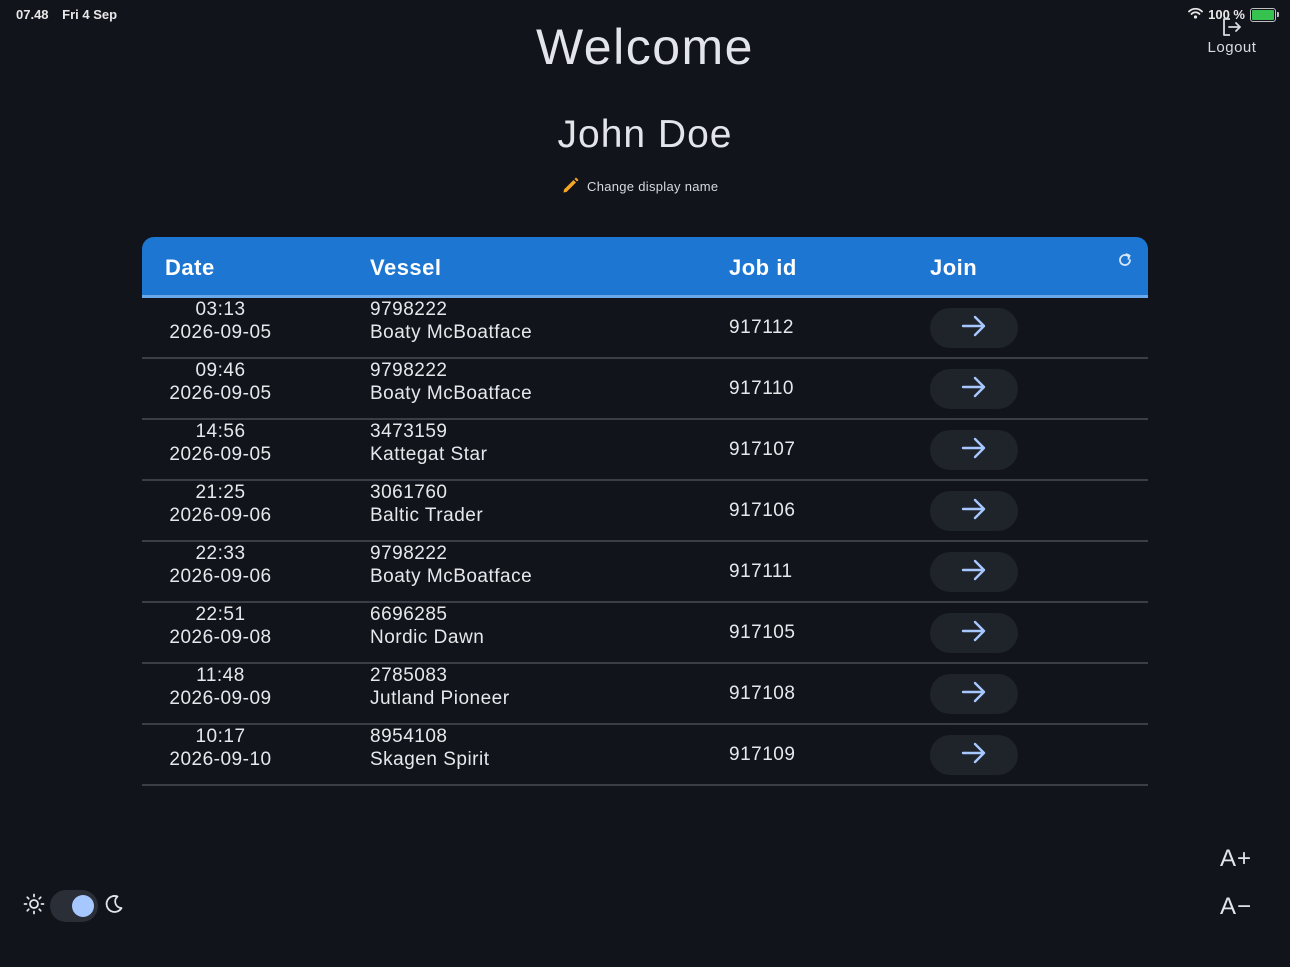 The height and width of the screenshot is (967, 1290). Describe the element at coordinates (761, 388) in the screenshot. I see `job-id-cell: 917110` at that location.